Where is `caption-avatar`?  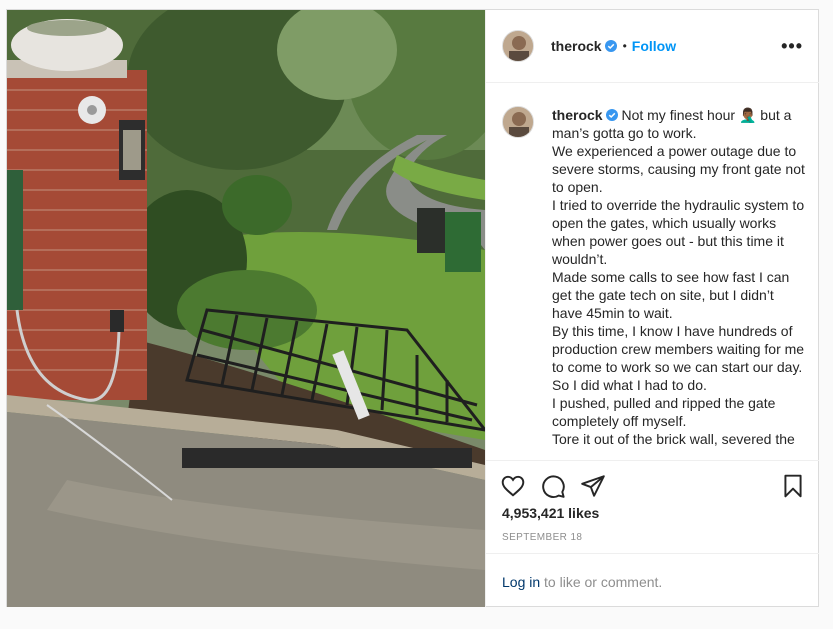 caption-avatar is located at coordinates (518, 122).